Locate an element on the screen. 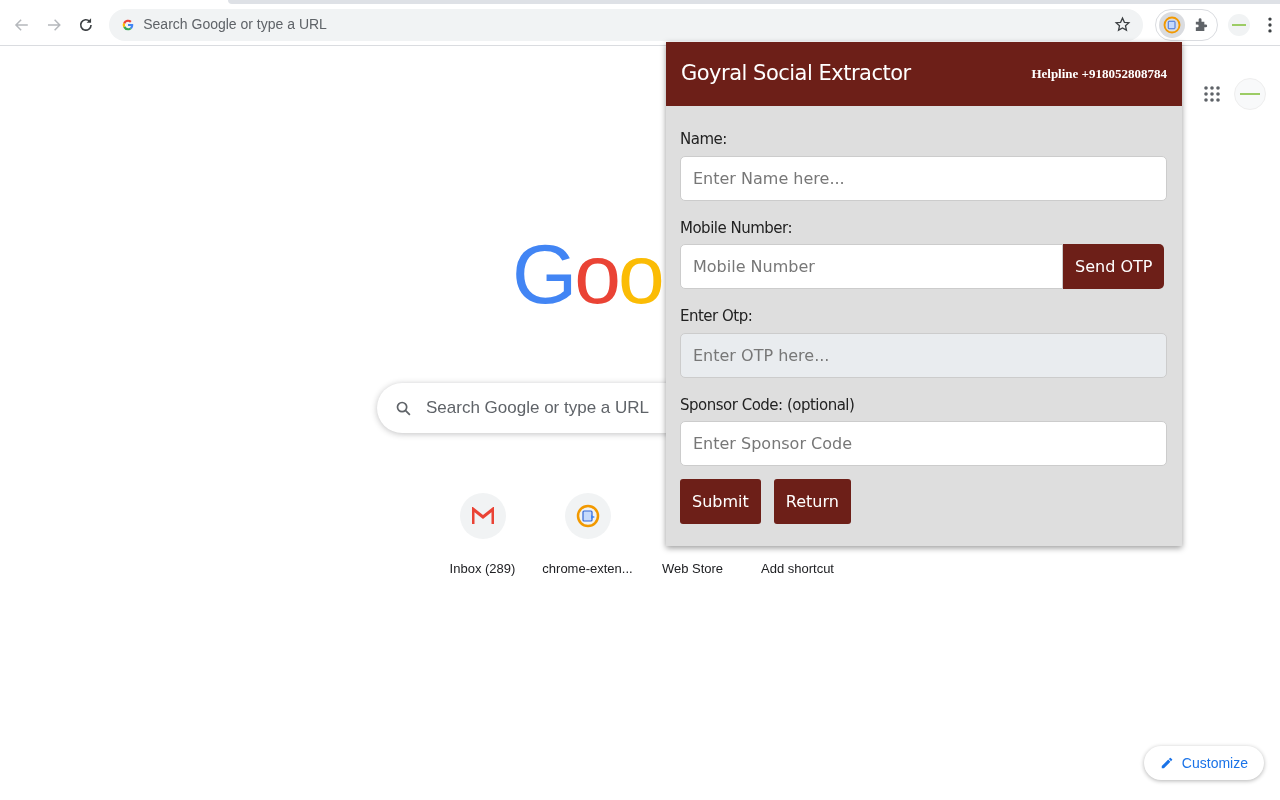 The image size is (1280, 800). input-field: Mobile Number is located at coordinates (871, 266).